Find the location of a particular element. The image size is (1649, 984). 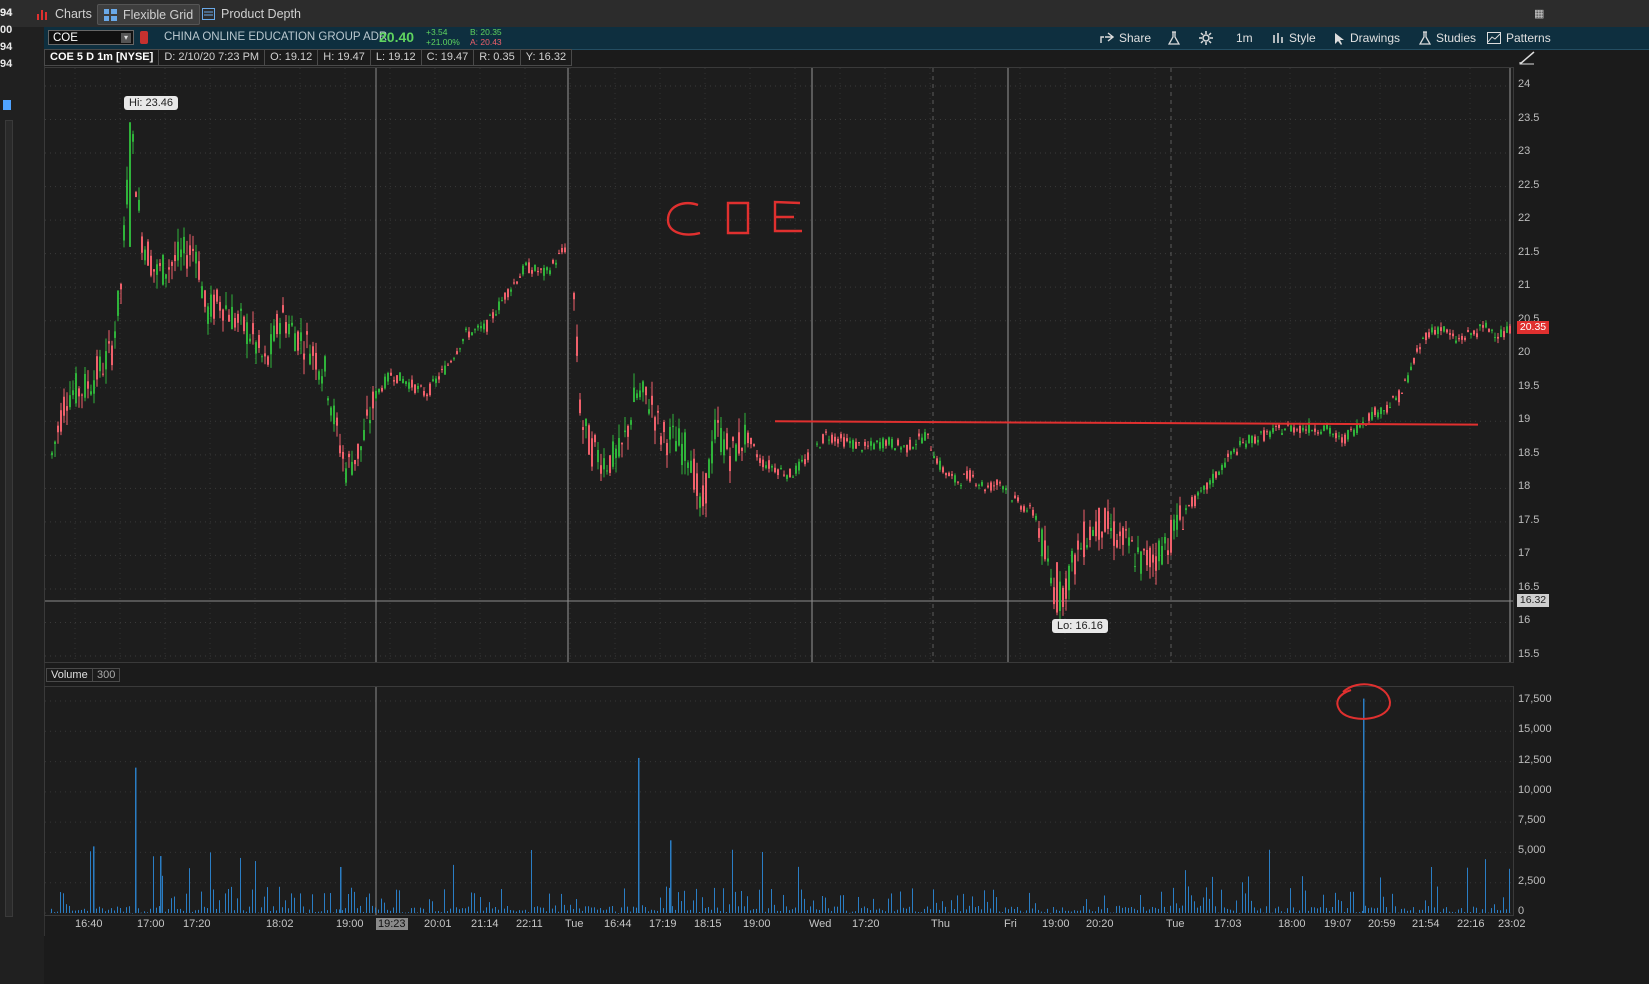

beaker-button is located at coordinates (1174, 38).